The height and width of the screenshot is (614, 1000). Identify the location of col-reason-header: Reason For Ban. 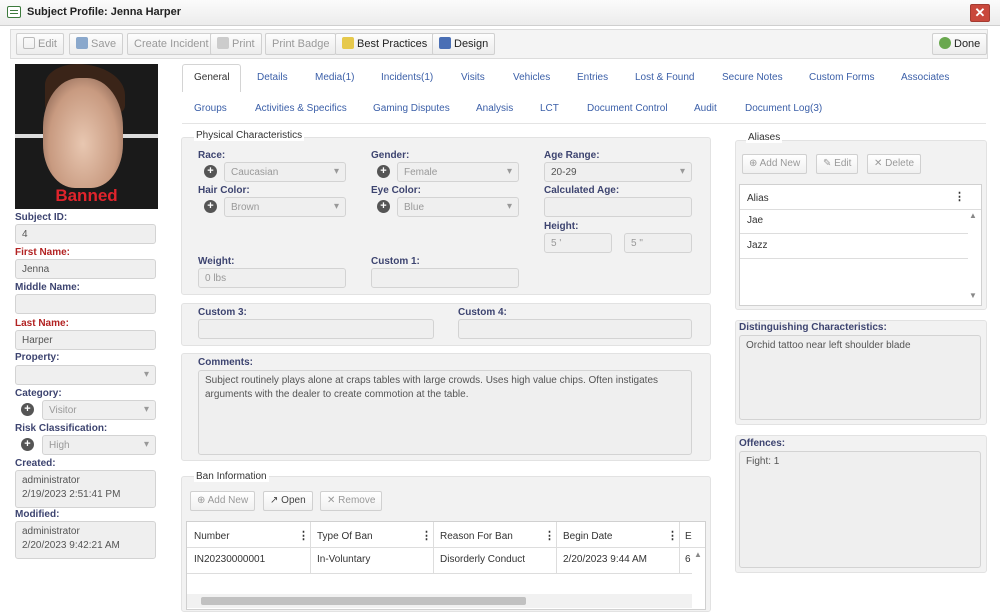
(476, 536).